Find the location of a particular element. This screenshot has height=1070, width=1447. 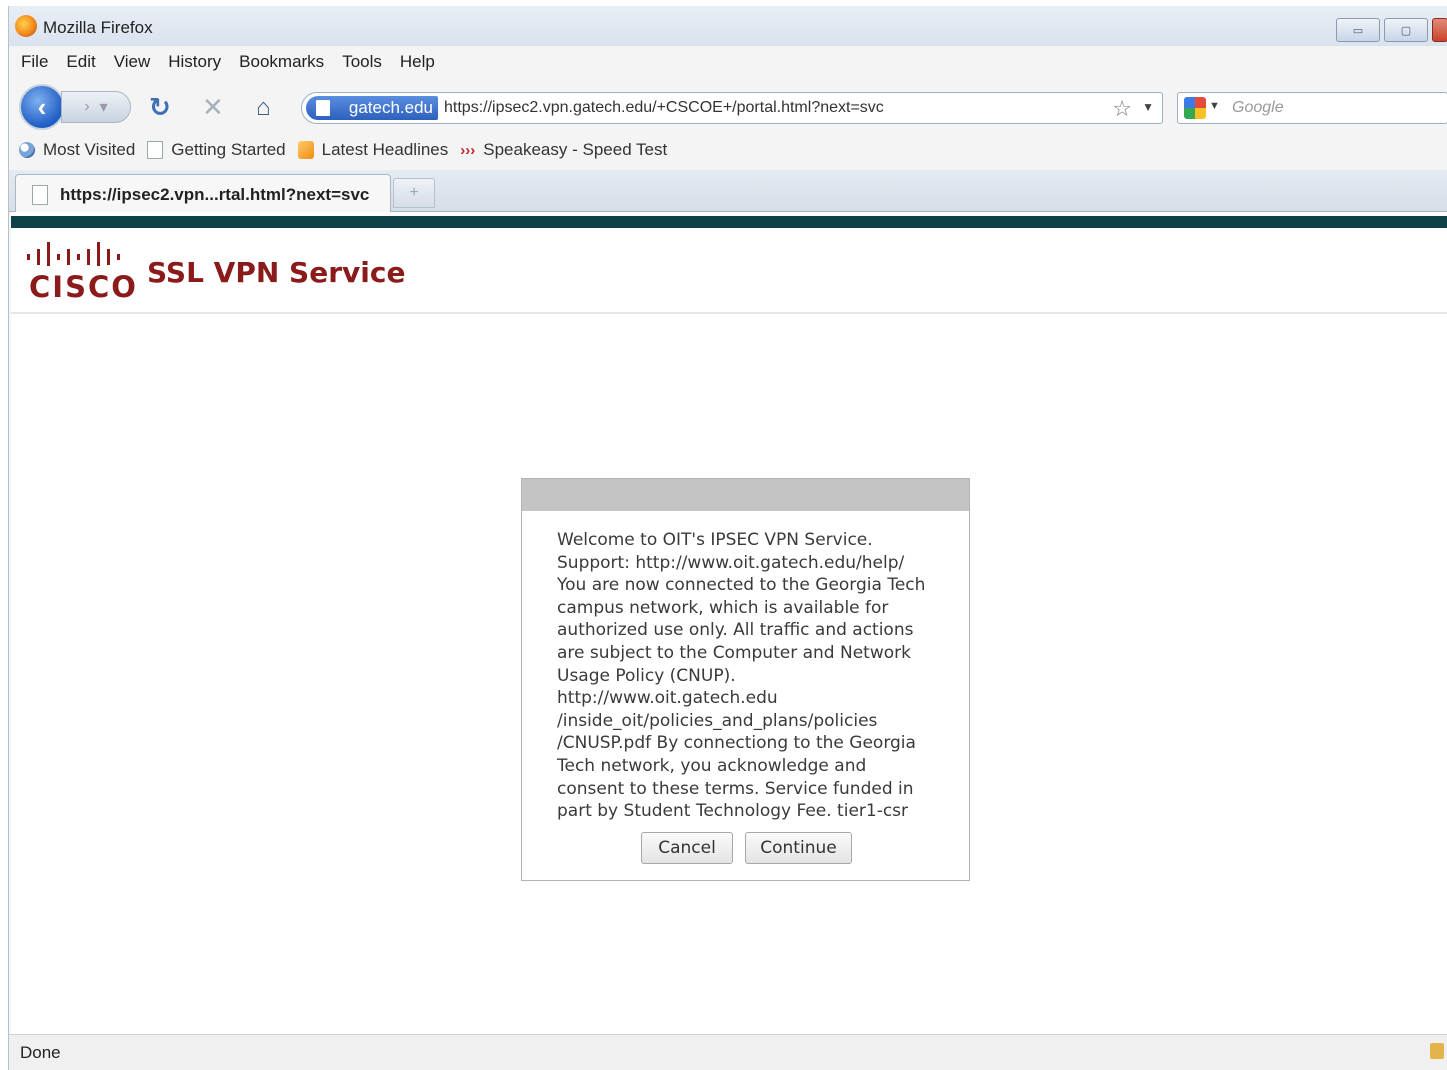

maximize-button: ▢ is located at coordinates (1406, 30).